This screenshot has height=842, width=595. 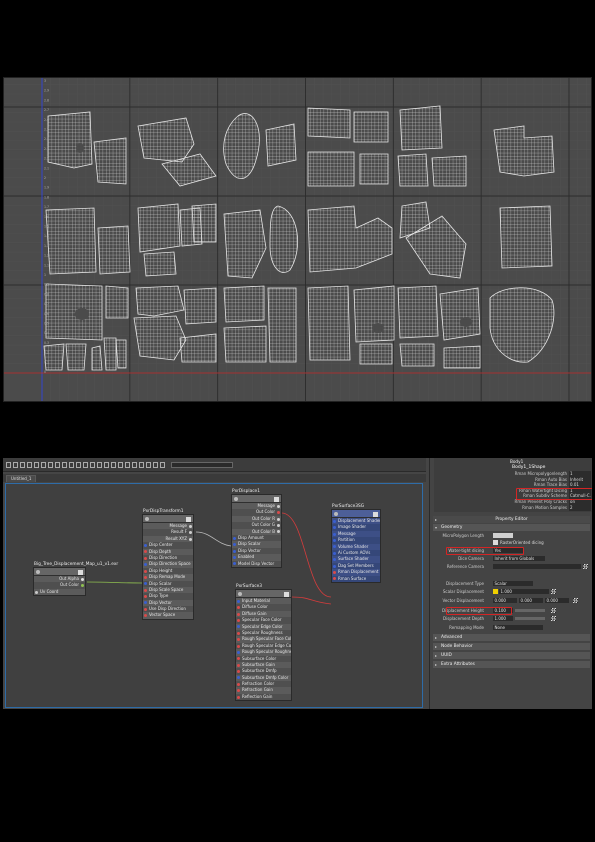 What do you see at coordinates (8, 464) in the screenshot?
I see `new-graph-icon` at bounding box center [8, 464].